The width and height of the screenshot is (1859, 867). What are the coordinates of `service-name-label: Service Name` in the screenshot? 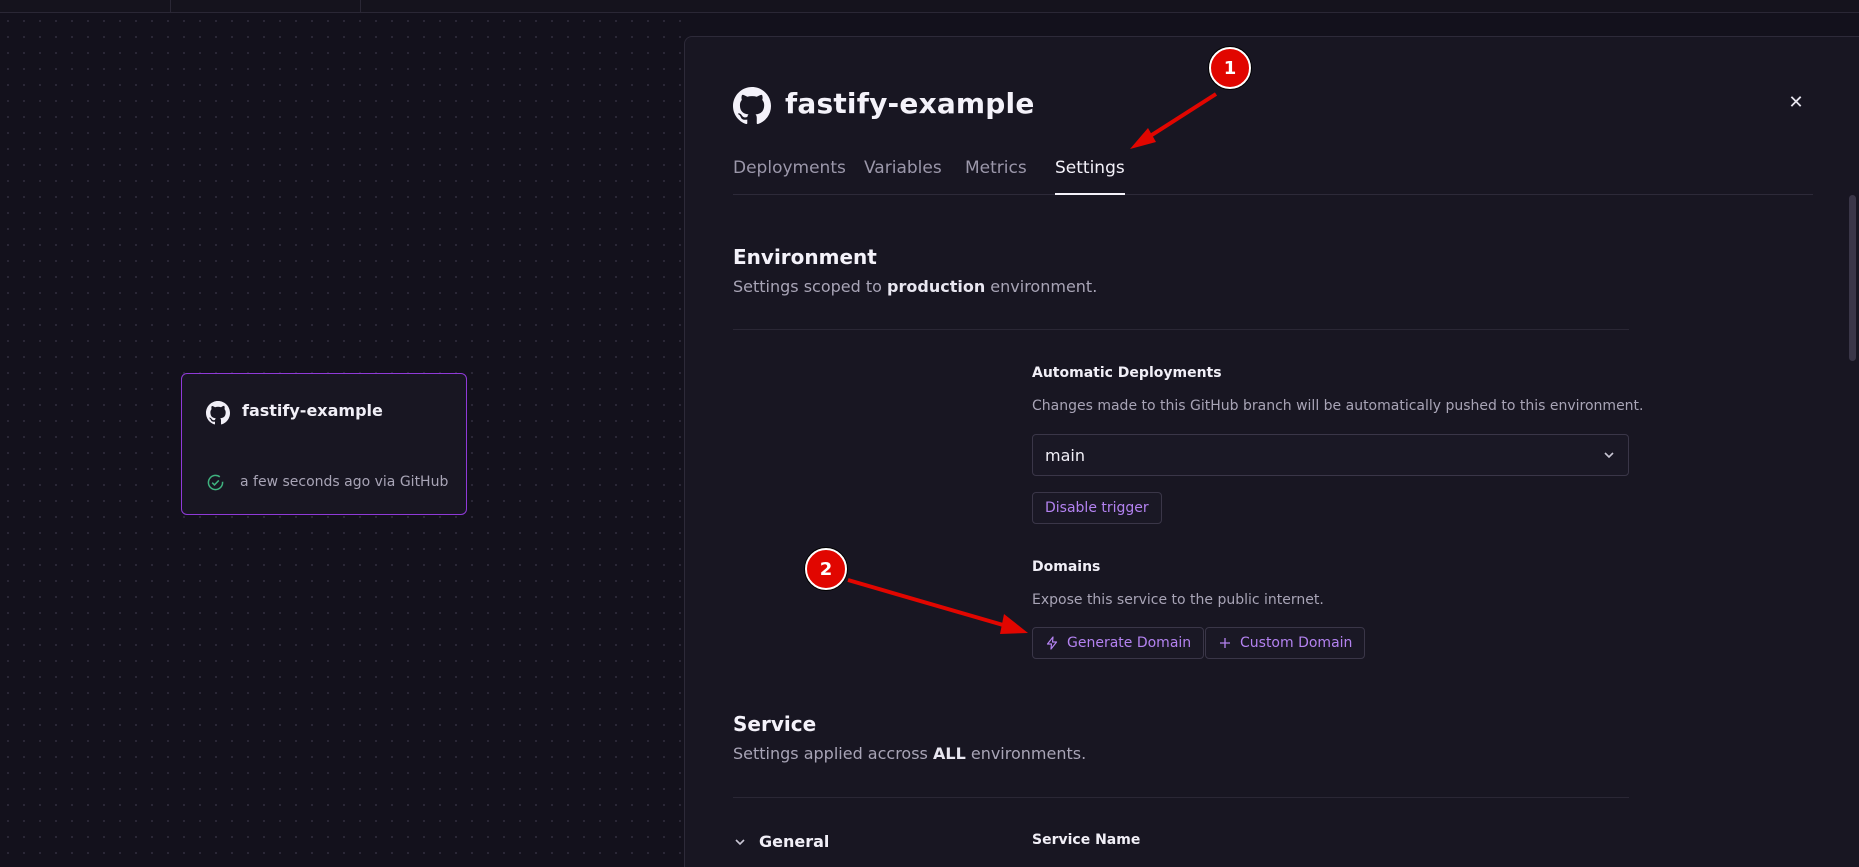 It's located at (1086, 840).